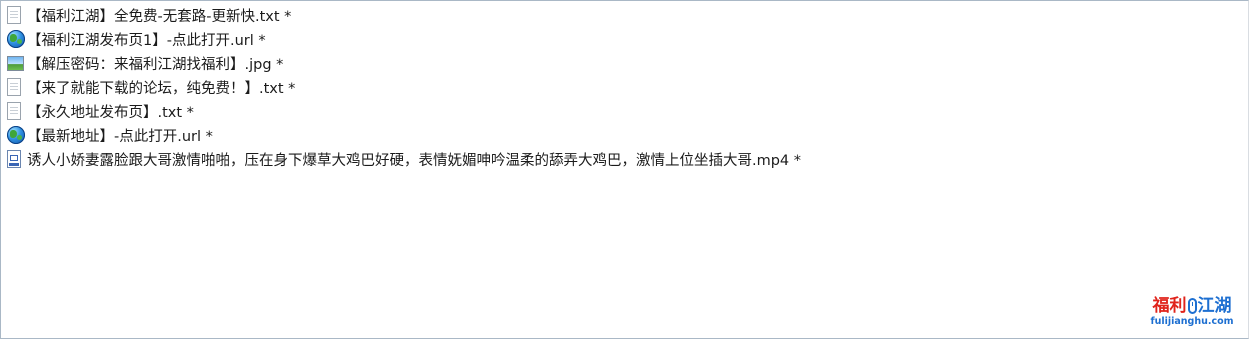 The height and width of the screenshot is (339, 1249). What do you see at coordinates (627, 15) in the screenshot?
I see `list-item: 【福利江湖】全免费-无套路-更新快.txt *` at bounding box center [627, 15].